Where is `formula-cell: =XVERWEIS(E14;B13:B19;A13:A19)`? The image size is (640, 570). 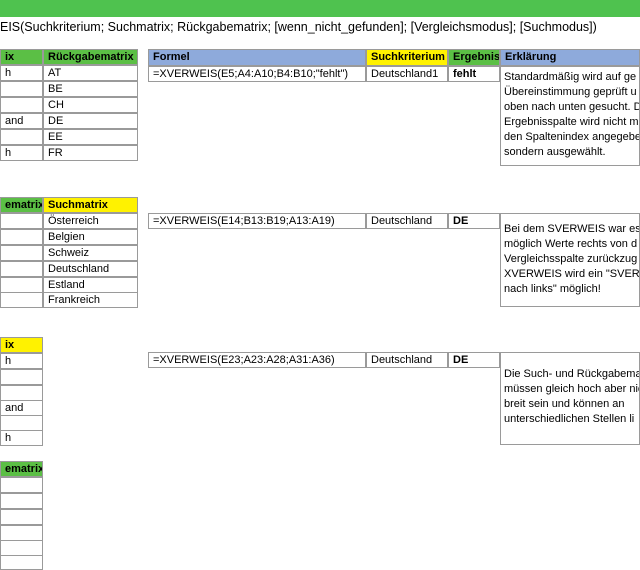
formula-cell: =XVERWEIS(E14;B13:B19;A13:A19) is located at coordinates (257, 221).